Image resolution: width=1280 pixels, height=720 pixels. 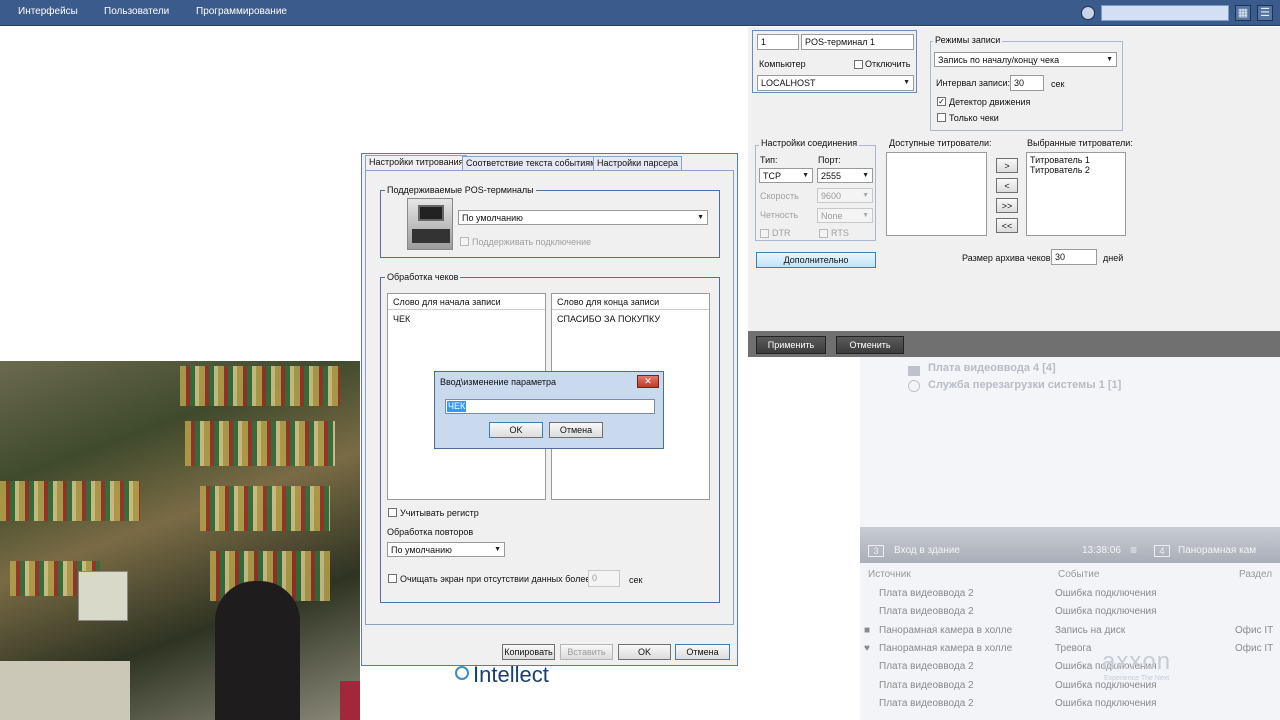 What do you see at coordinates (845, 175) in the screenshot?
I see `port-select: 2555` at bounding box center [845, 175].